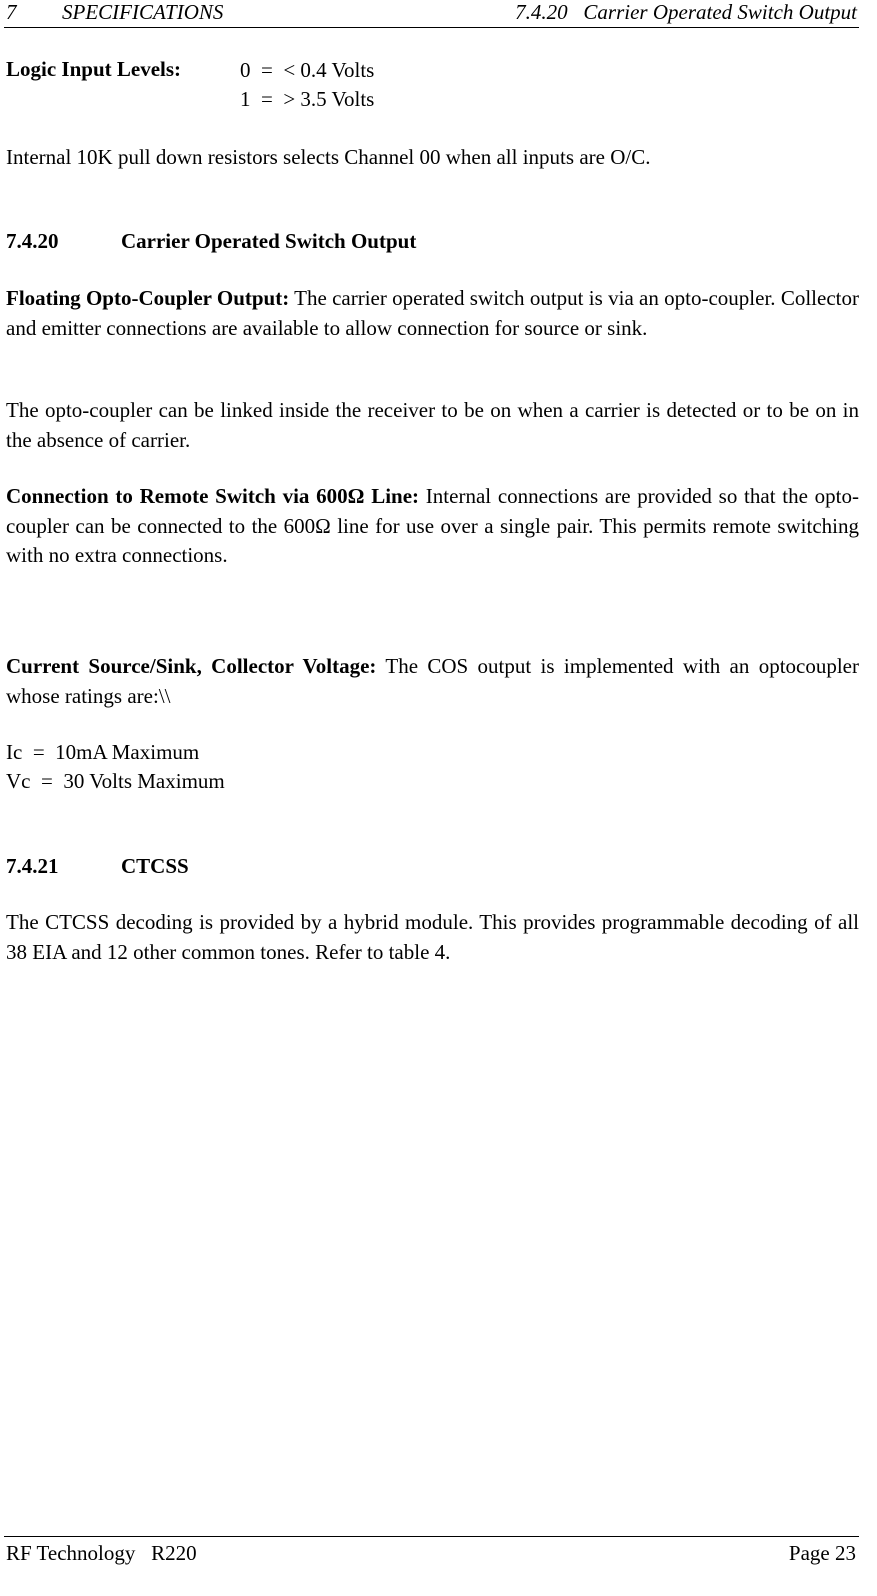 The height and width of the screenshot is (1596, 877). What do you see at coordinates (269, 241) in the screenshot?
I see `section-7420-title: Carrier Operated Switch Output` at bounding box center [269, 241].